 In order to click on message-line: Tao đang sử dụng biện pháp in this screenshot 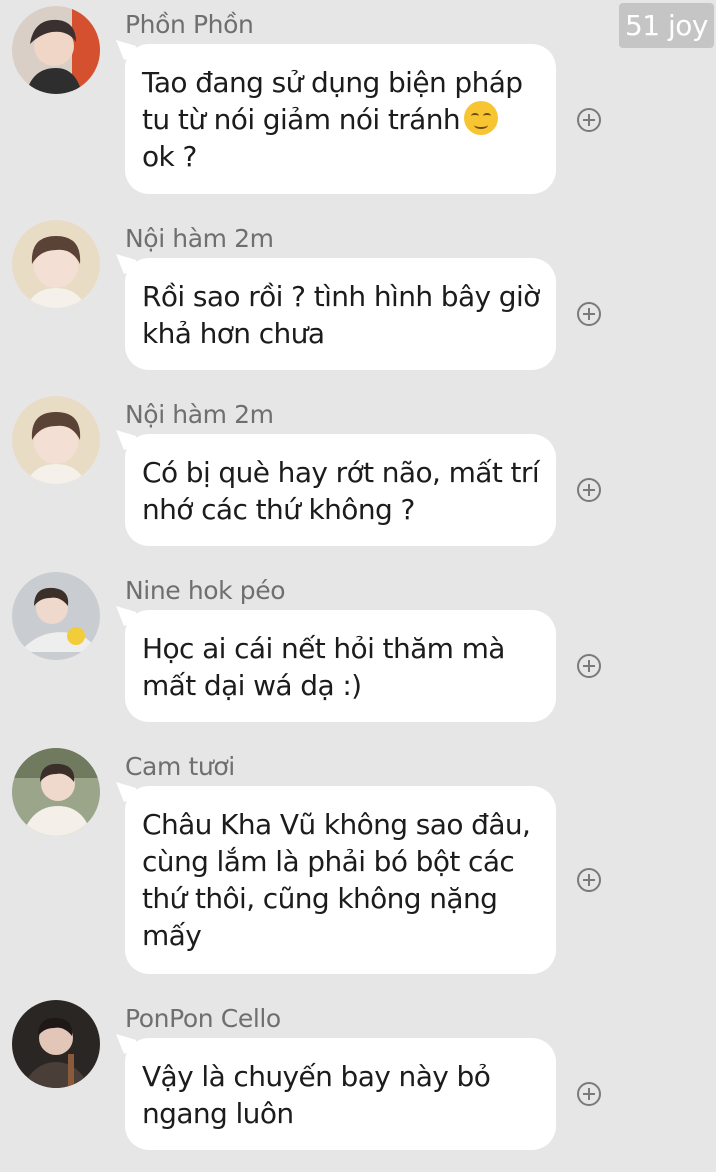, I will do `click(332, 82)`.